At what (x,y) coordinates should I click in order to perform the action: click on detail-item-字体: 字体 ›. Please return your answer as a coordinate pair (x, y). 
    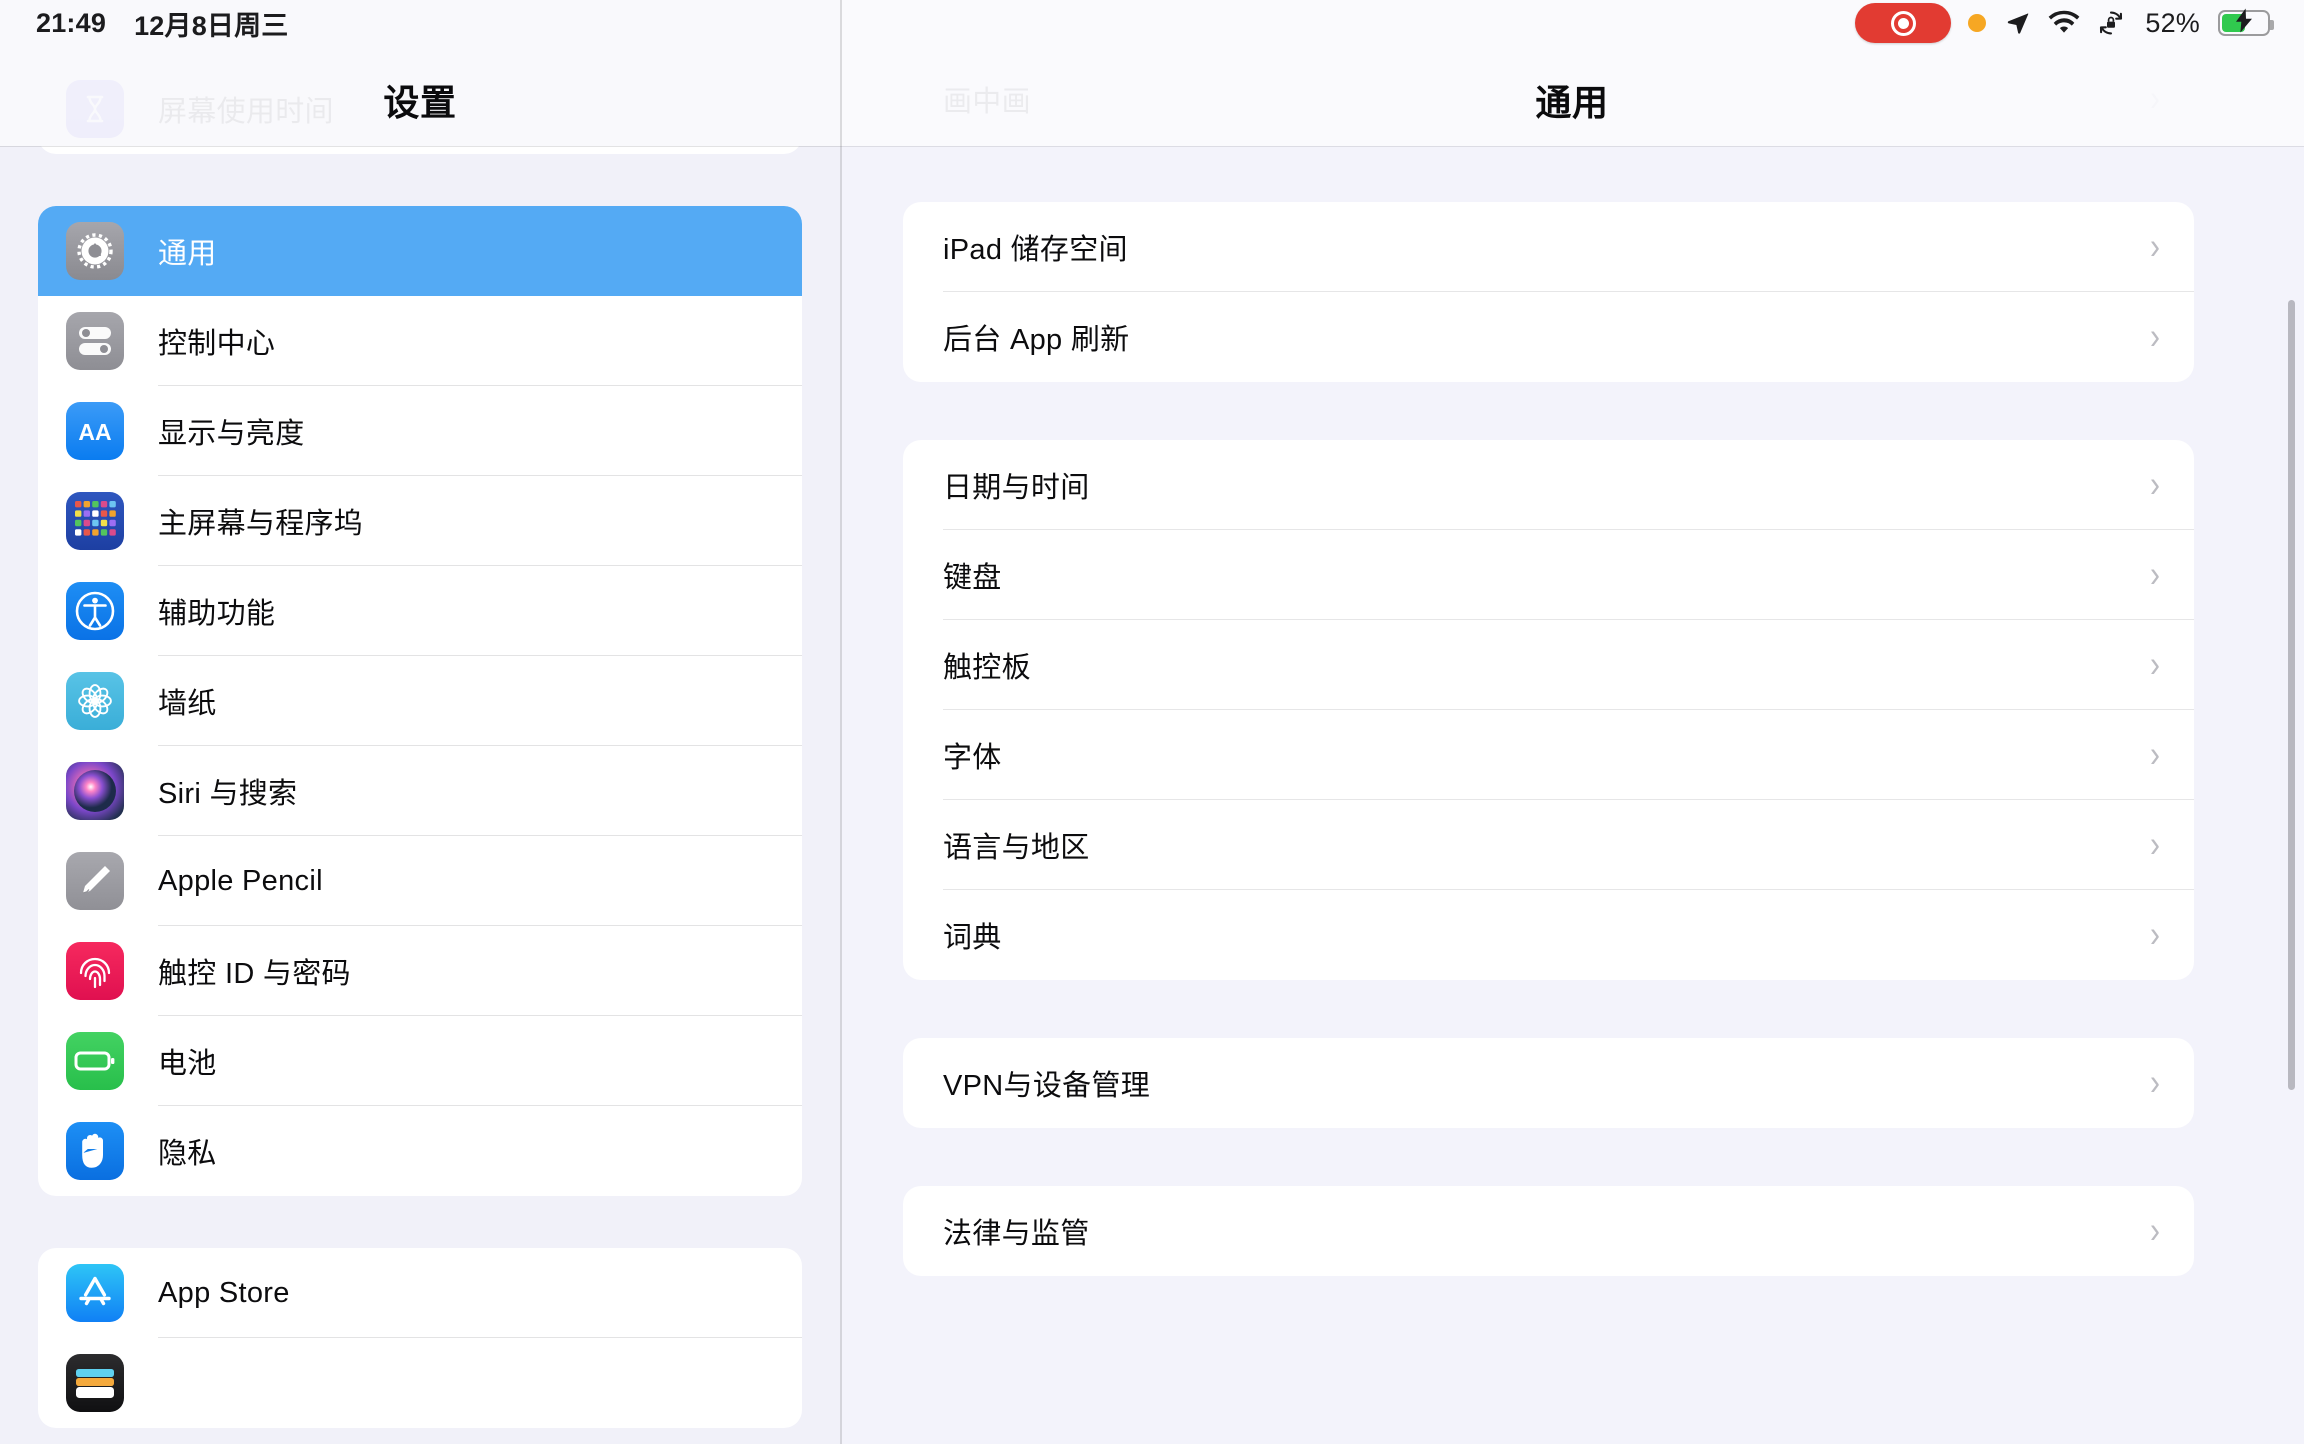
    Looking at the image, I should click on (1548, 755).